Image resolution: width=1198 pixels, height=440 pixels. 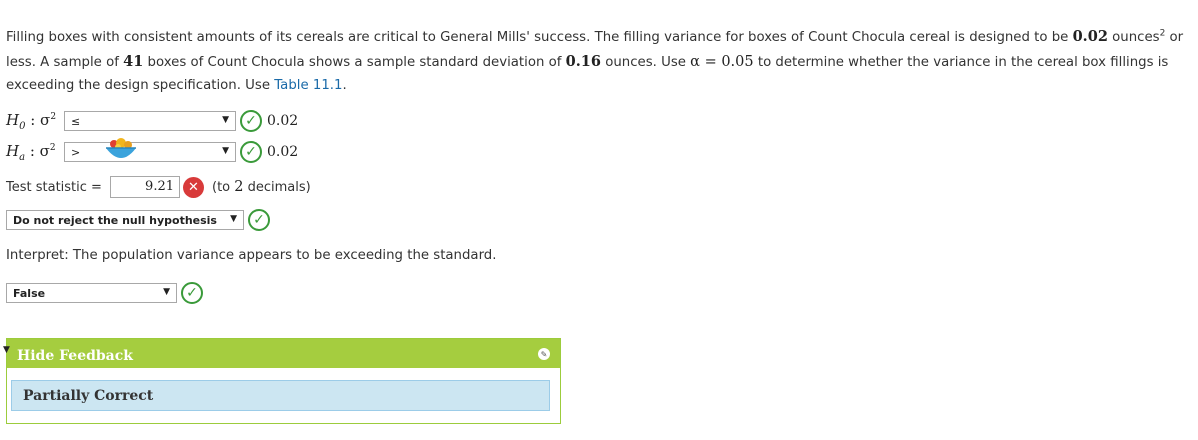 What do you see at coordinates (280, 395) in the screenshot?
I see `feedback-message-box: Partially Correct` at bounding box center [280, 395].